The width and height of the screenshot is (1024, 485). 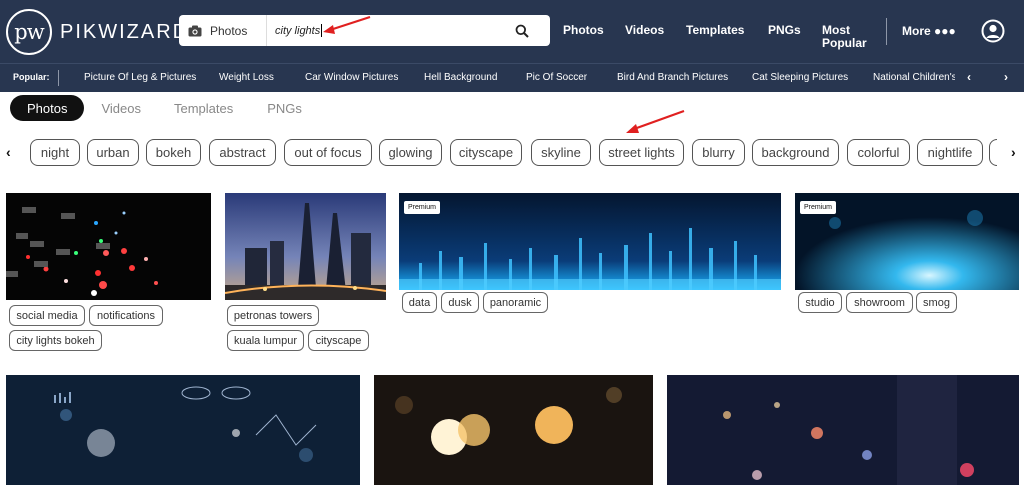 I want to click on popular-label: Popular:, so click(x=31, y=77).